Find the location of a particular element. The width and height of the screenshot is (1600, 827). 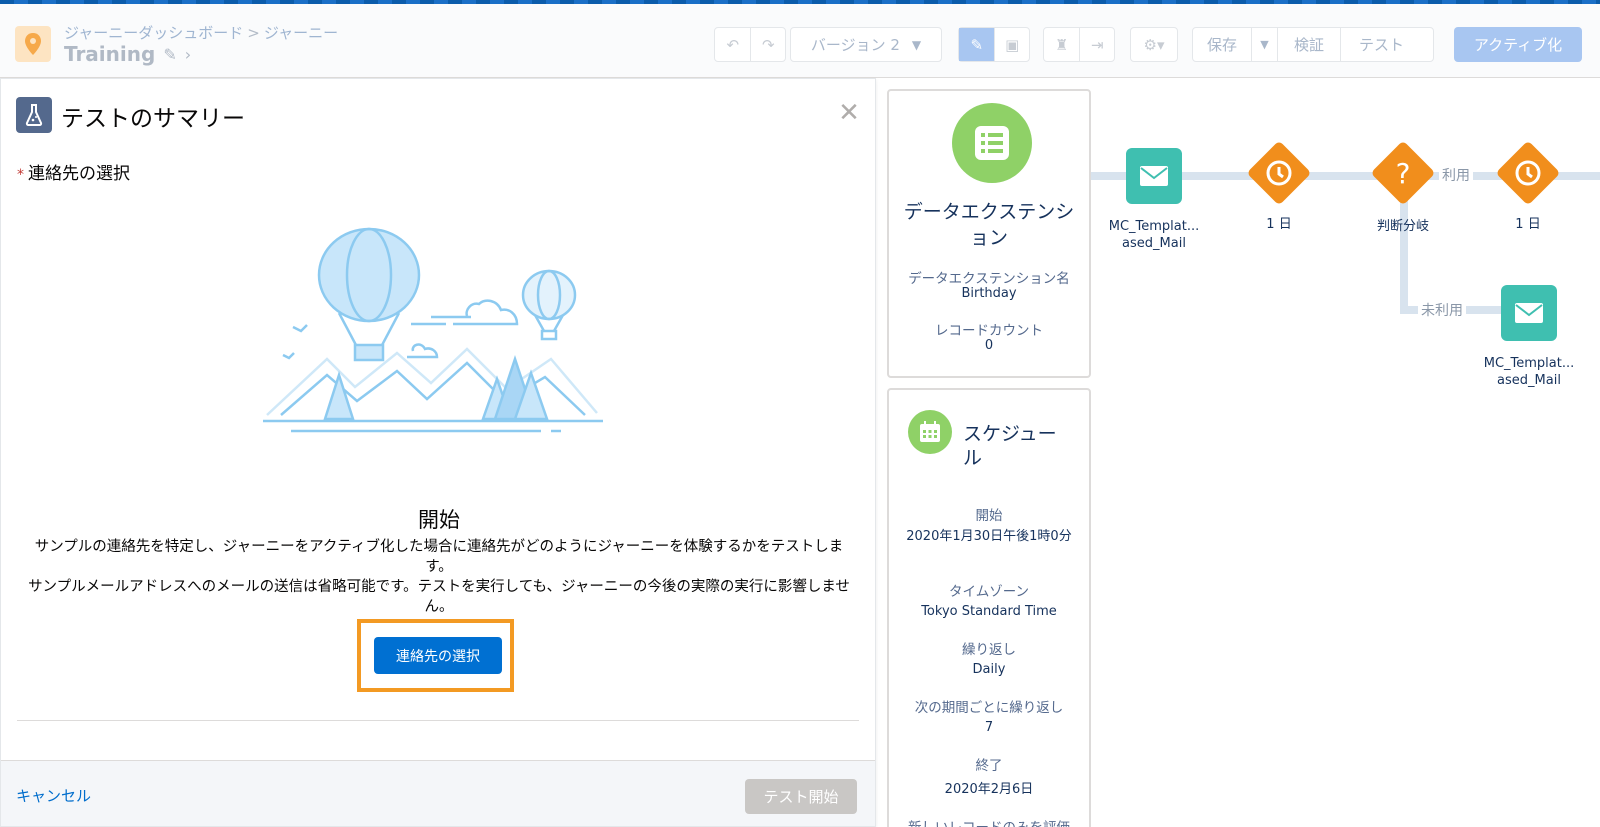

wait-2-label: 1 日 is located at coordinates (1528, 224).